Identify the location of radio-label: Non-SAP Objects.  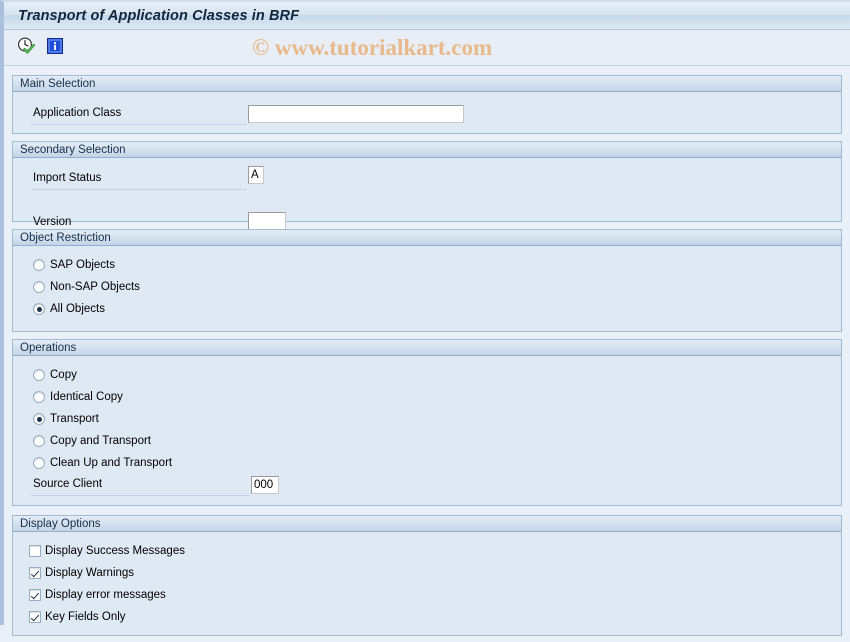
(95, 287).